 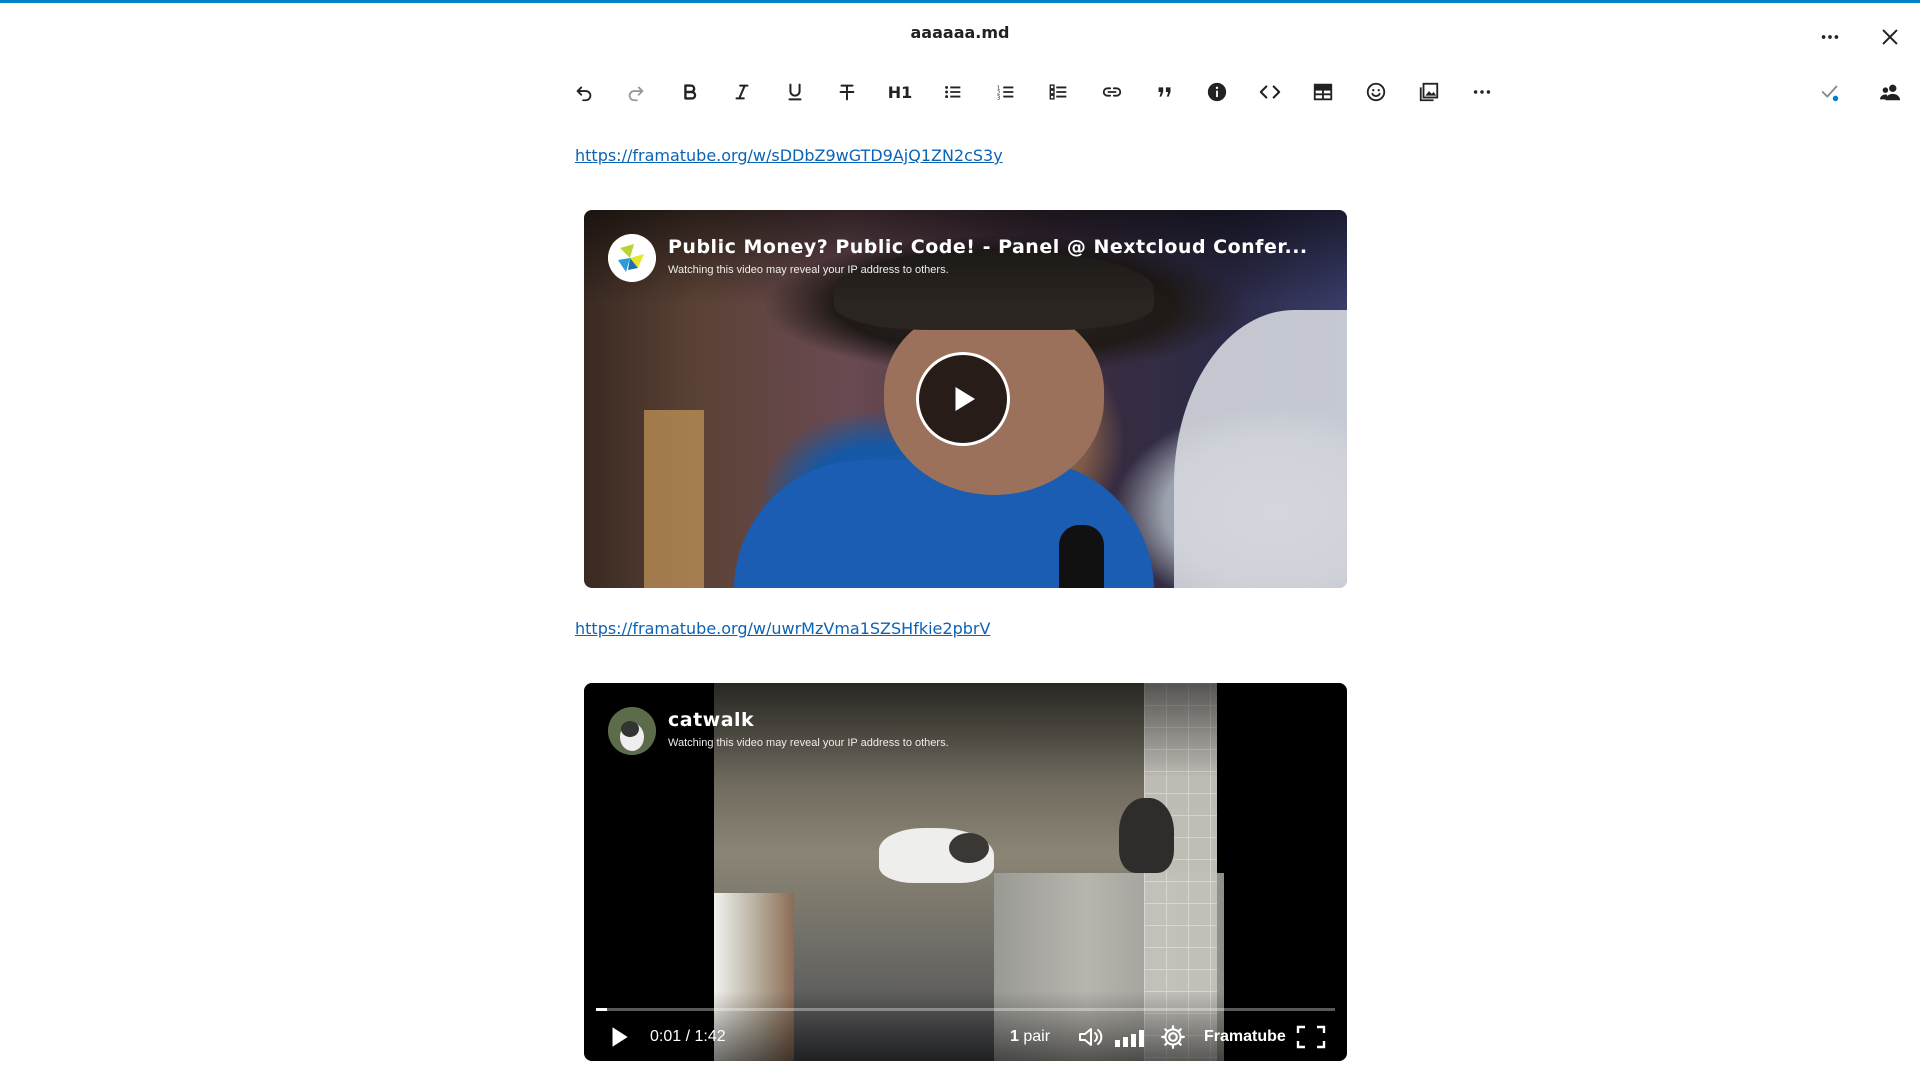 I want to click on undo-icon, so click(x=584, y=94).